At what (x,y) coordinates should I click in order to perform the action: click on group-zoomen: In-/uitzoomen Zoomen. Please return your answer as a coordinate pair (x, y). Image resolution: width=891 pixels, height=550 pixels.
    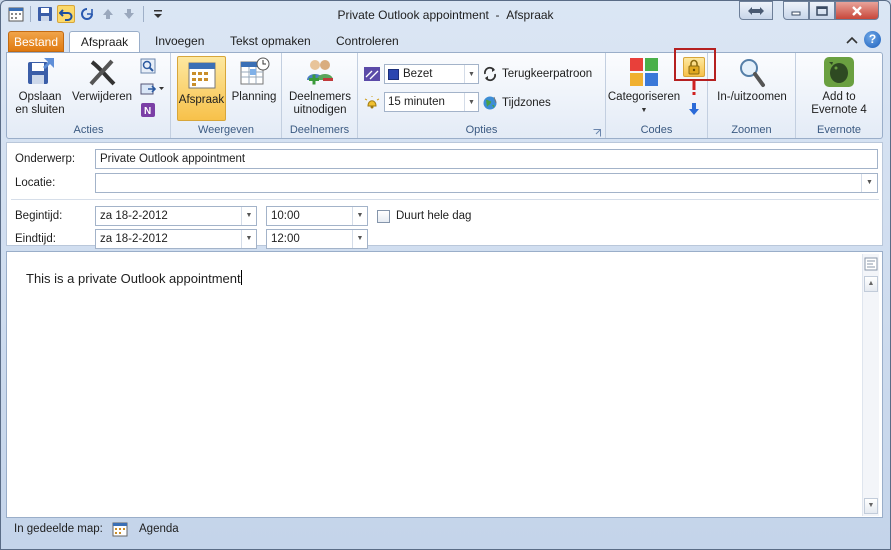
    Looking at the image, I should click on (752, 95).